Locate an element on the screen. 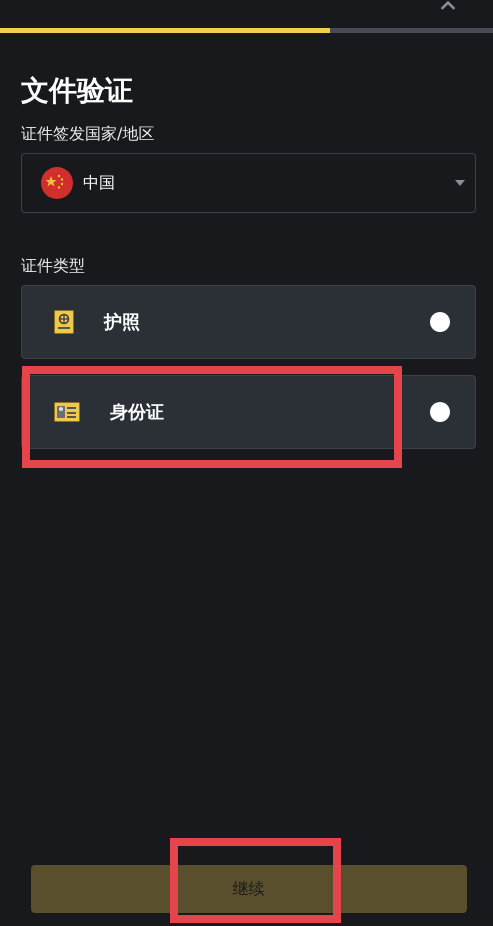  passport-icon is located at coordinates (64, 322).